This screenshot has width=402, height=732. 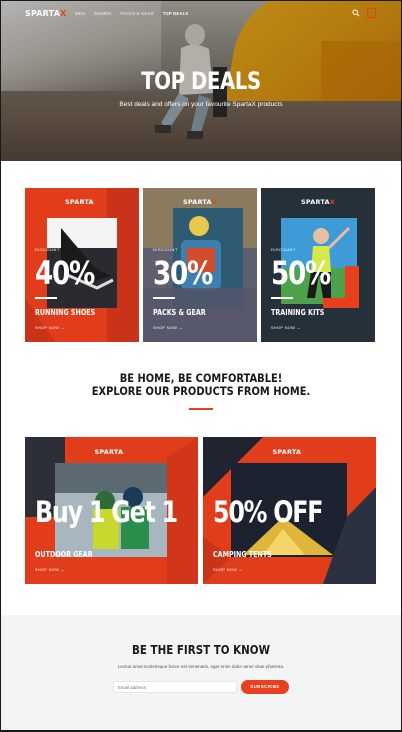 What do you see at coordinates (64, 554) in the screenshot?
I see `card-category: OUTDOOR GEAR` at bounding box center [64, 554].